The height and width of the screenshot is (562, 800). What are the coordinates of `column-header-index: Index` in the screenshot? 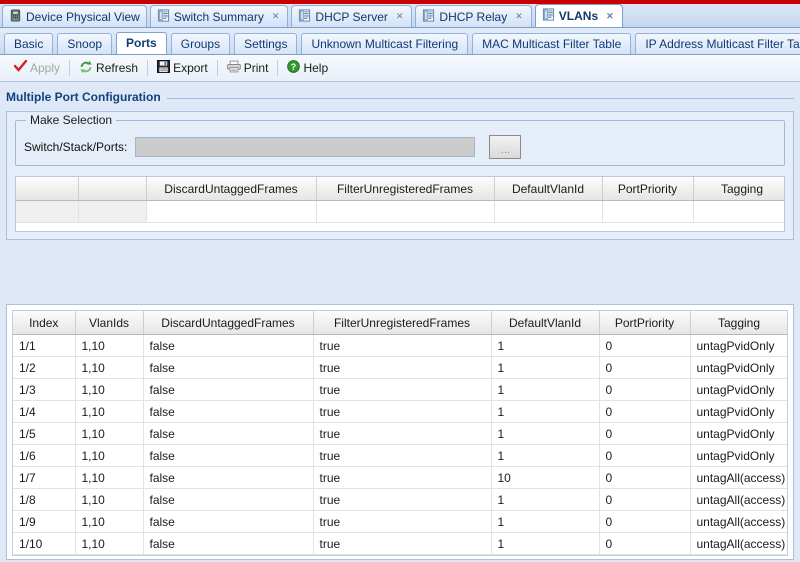 It's located at (44, 323).